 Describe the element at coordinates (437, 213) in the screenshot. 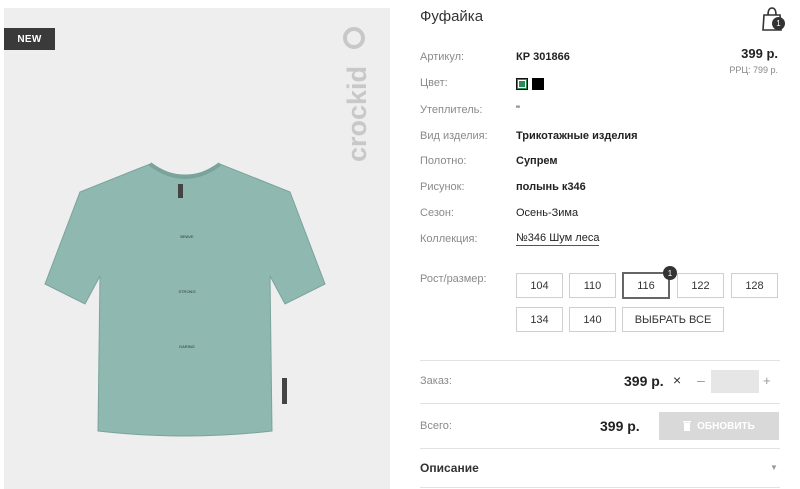

I see `attr-label: Сезон:` at that location.